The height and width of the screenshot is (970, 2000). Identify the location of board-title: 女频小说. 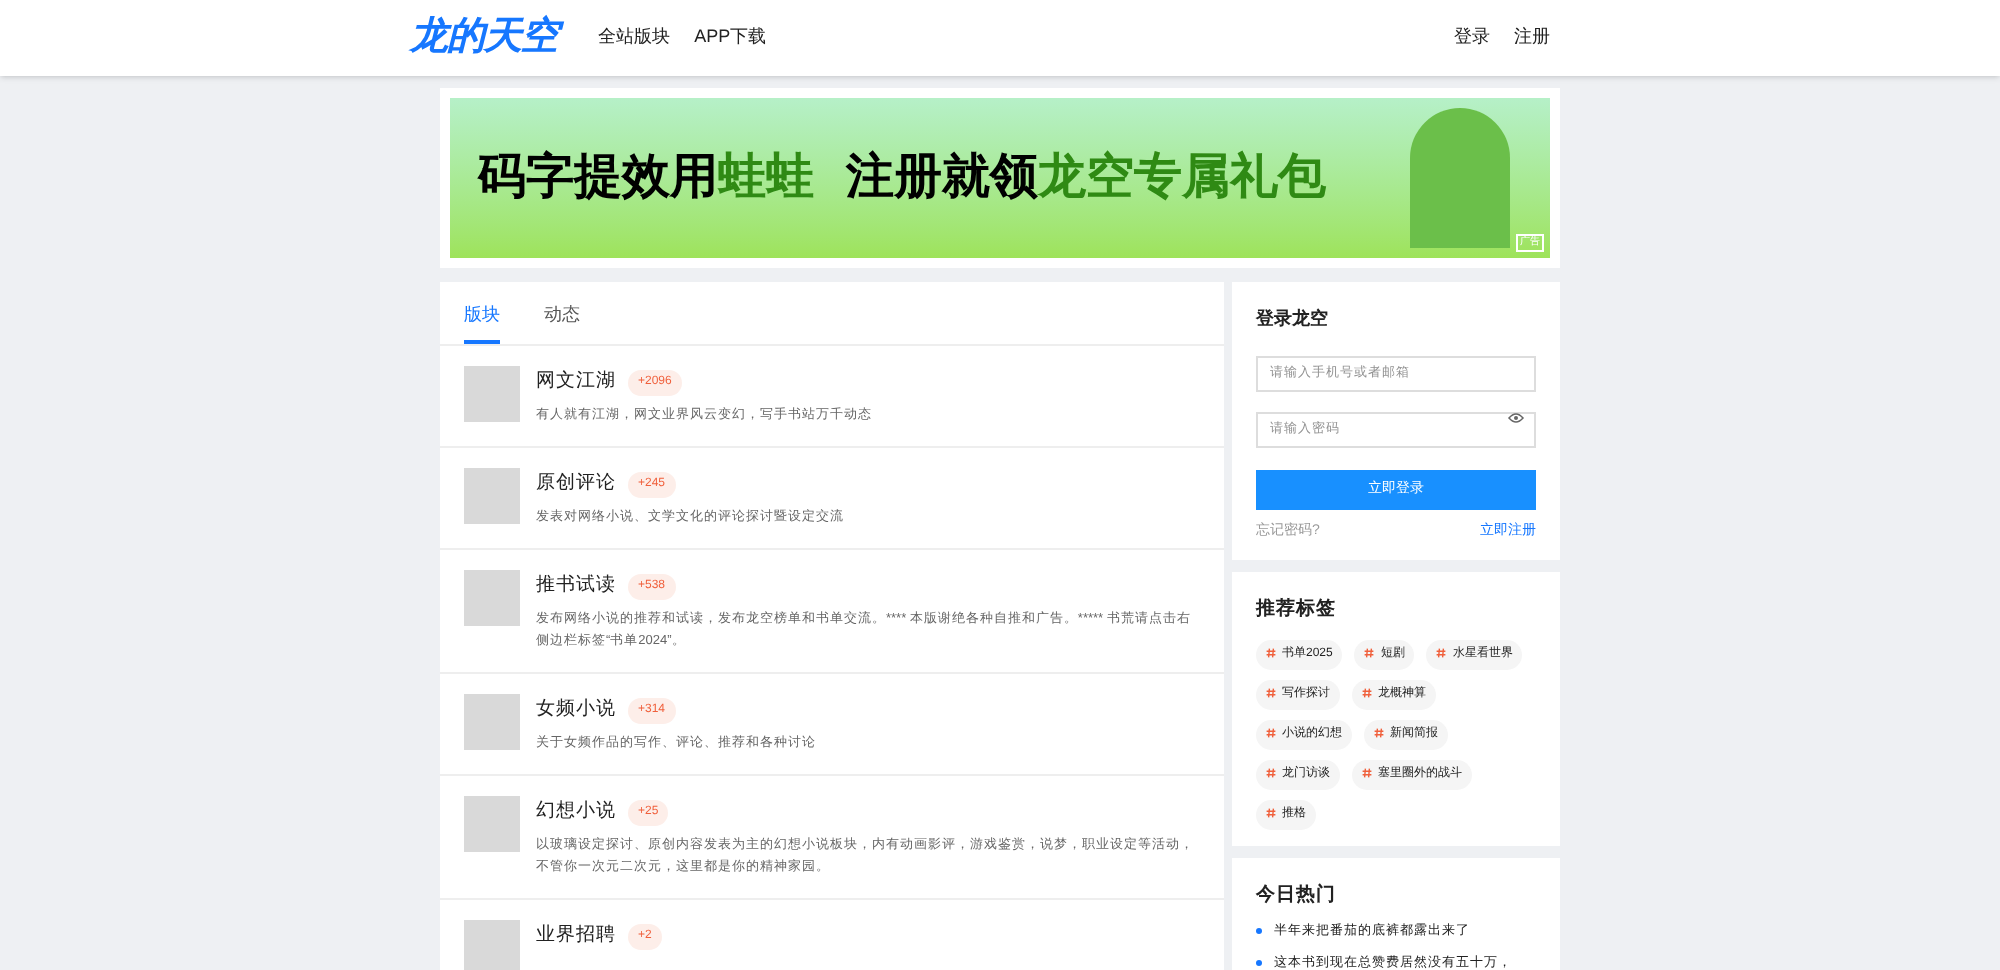
(576, 710).